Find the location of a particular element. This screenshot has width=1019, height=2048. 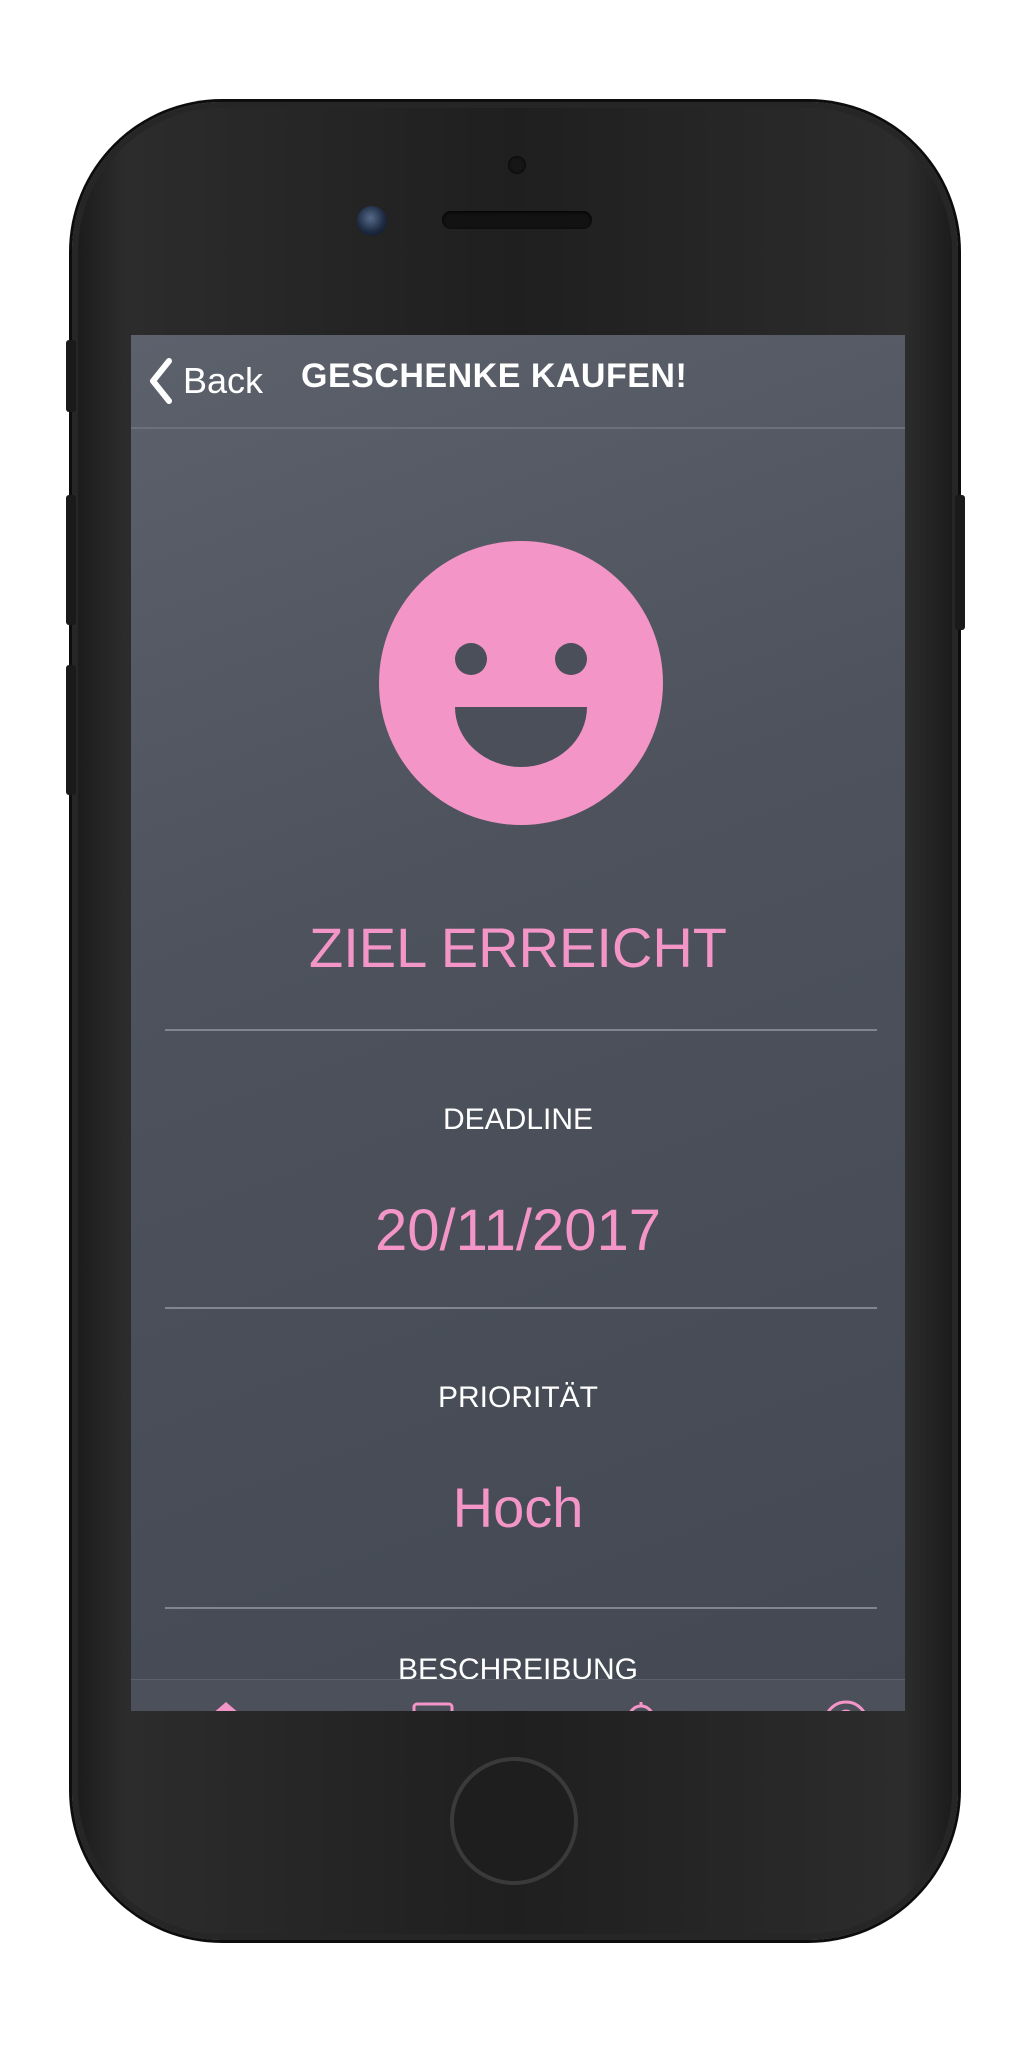

deadline-label: DEADLINE is located at coordinates (518, 1119).